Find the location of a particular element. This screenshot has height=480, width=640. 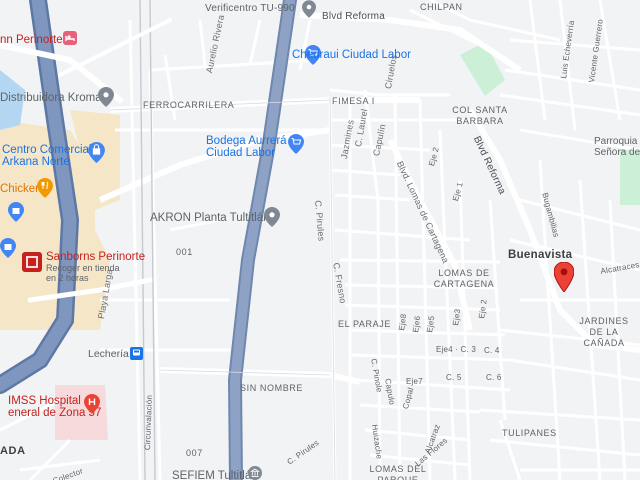

train-station-icon is located at coordinates (136, 353).